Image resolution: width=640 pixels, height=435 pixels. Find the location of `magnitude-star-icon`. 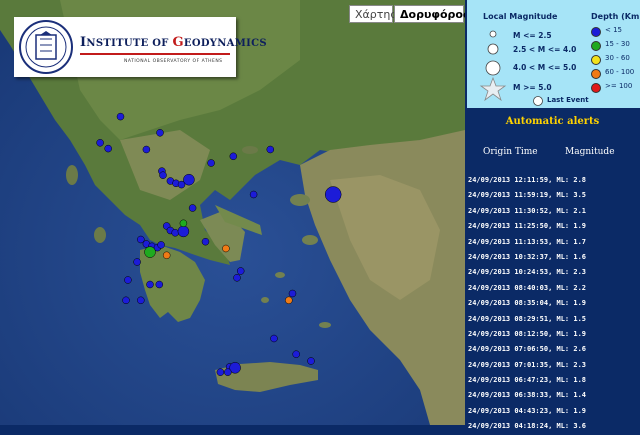

magnitude-star-icon is located at coordinates (493, 89).